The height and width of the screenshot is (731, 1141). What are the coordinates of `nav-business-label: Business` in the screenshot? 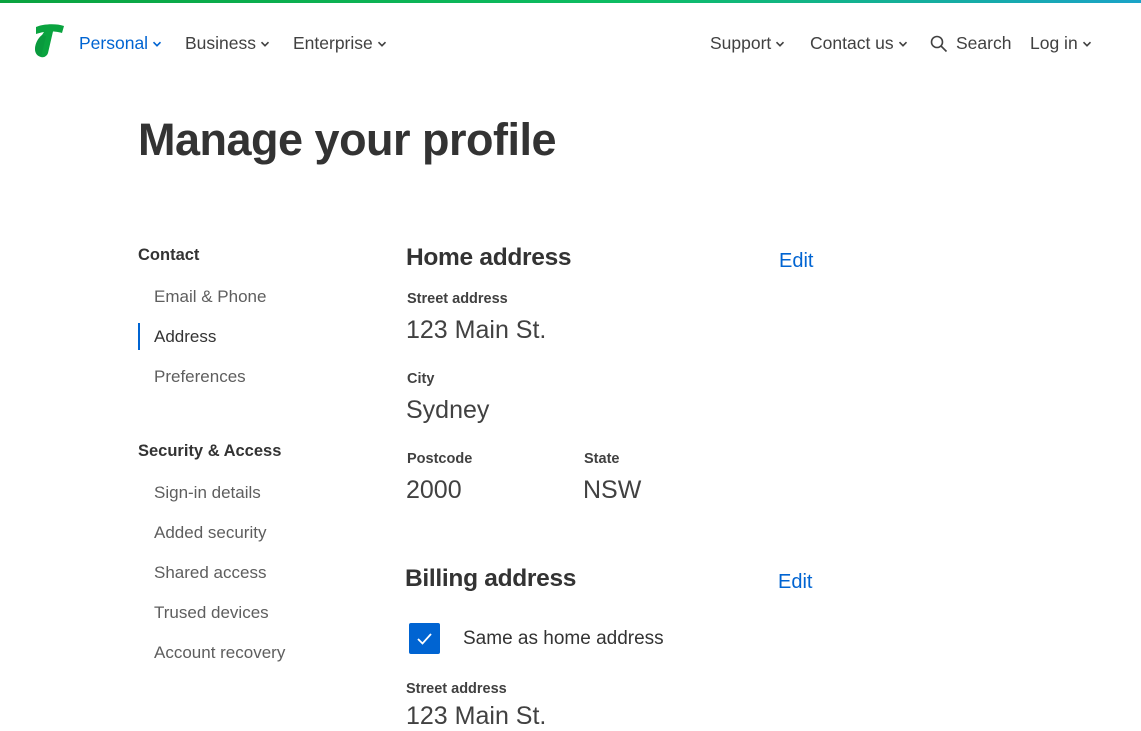 It's located at (221, 43).